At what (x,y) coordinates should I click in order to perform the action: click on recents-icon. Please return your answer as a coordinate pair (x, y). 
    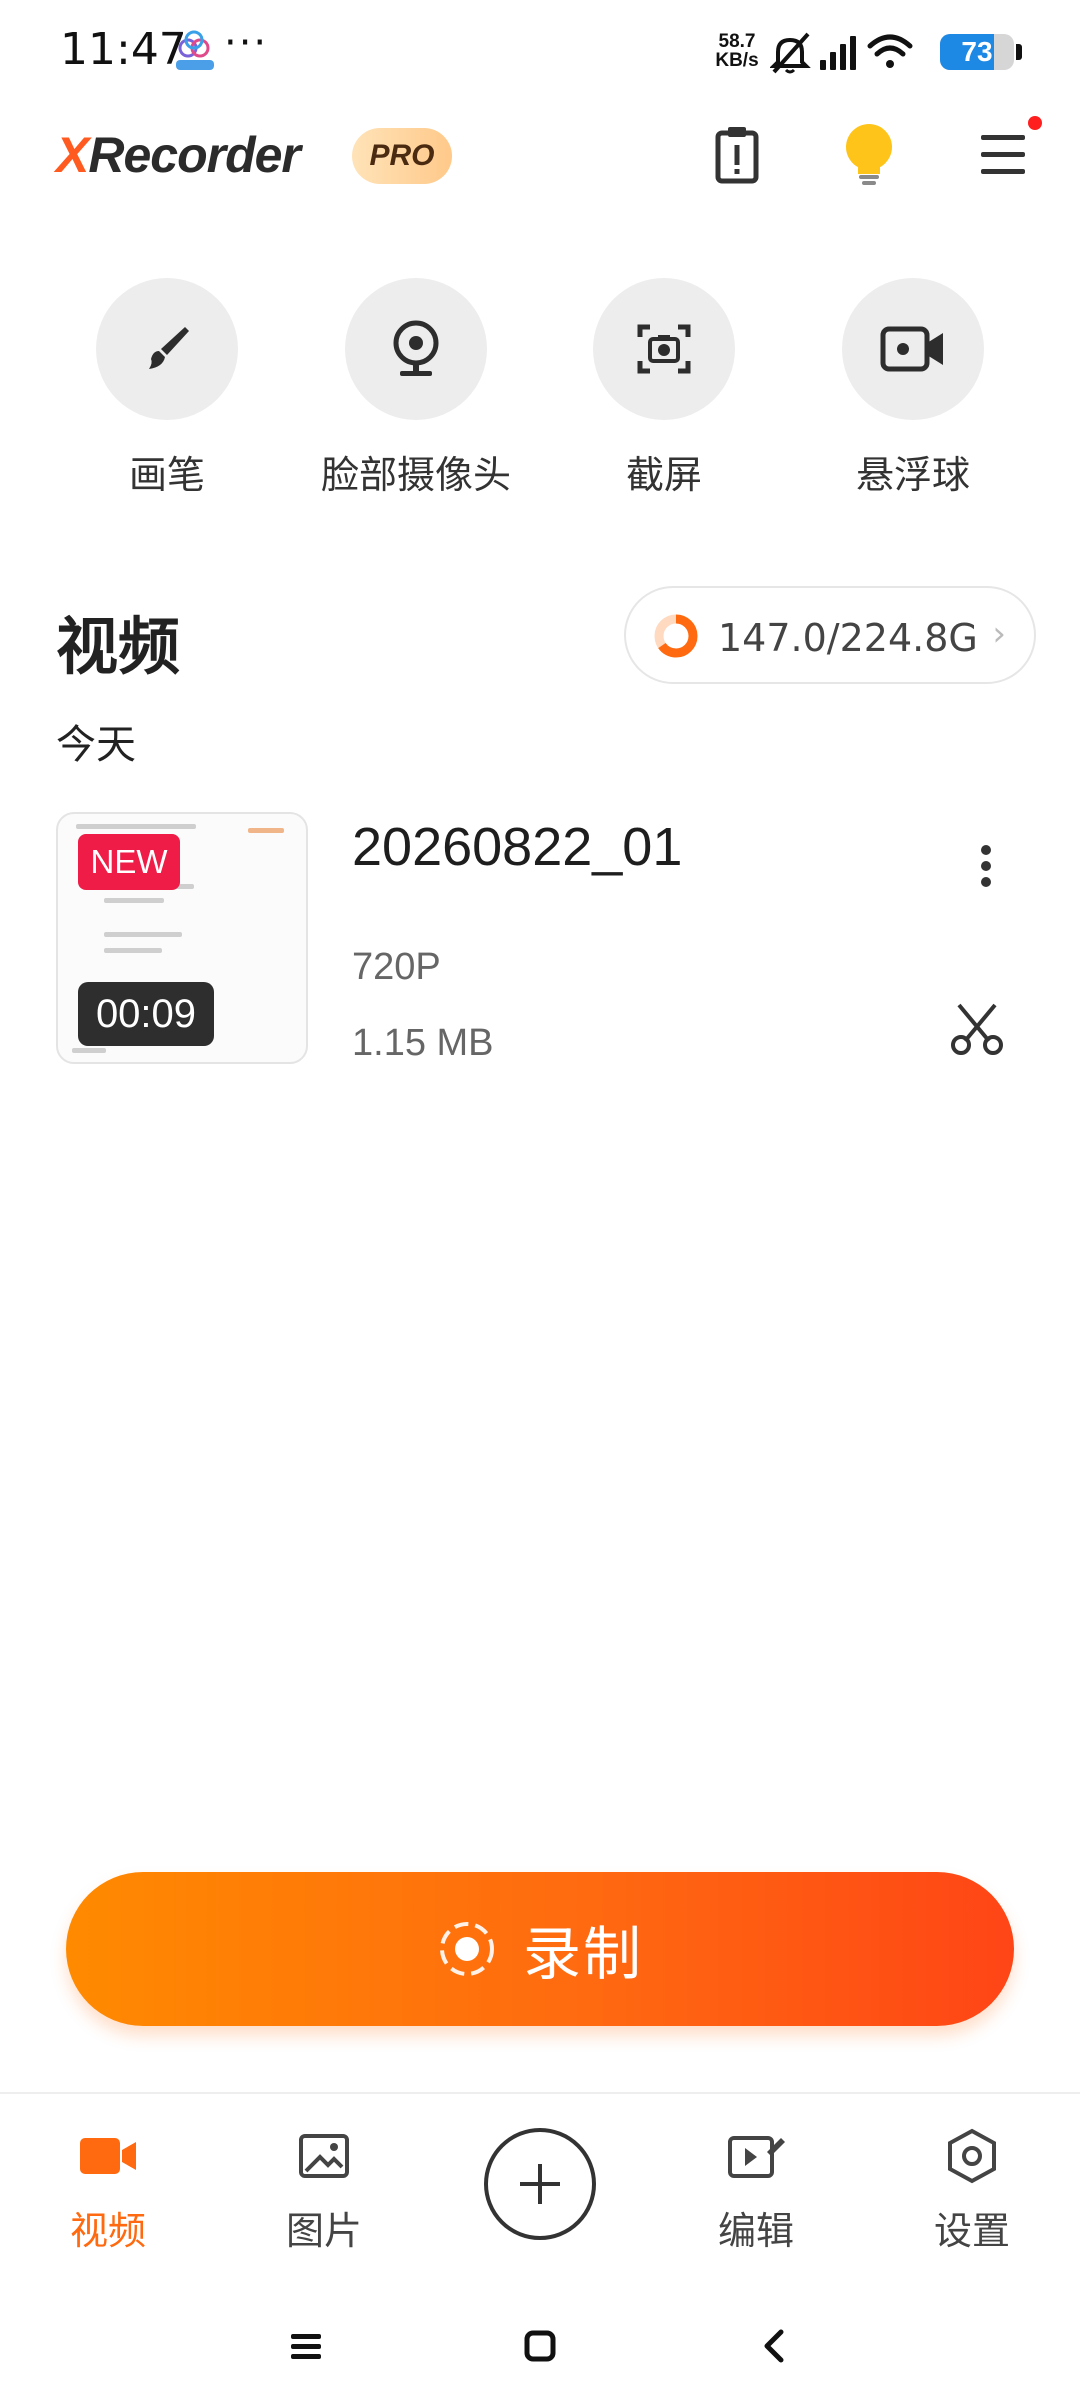
    Looking at the image, I should click on (306, 2346).